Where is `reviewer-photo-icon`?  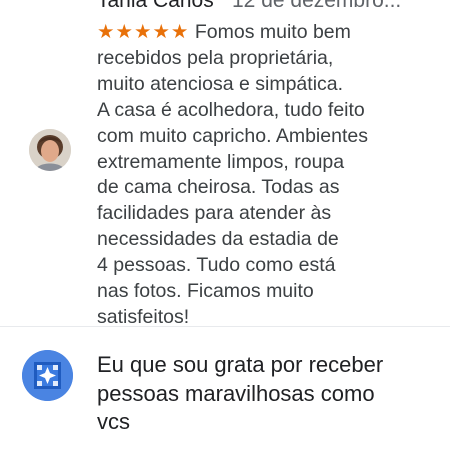
reviewer-photo-icon is located at coordinates (50, 150).